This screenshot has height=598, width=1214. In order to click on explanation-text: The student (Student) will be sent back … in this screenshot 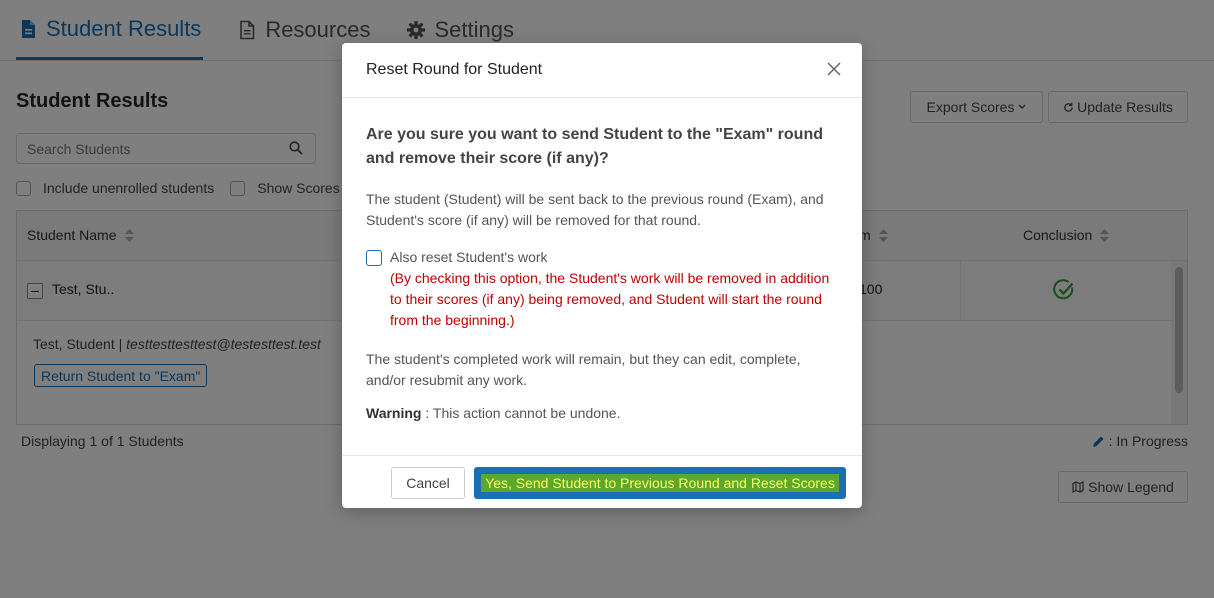, I will do `click(595, 209)`.